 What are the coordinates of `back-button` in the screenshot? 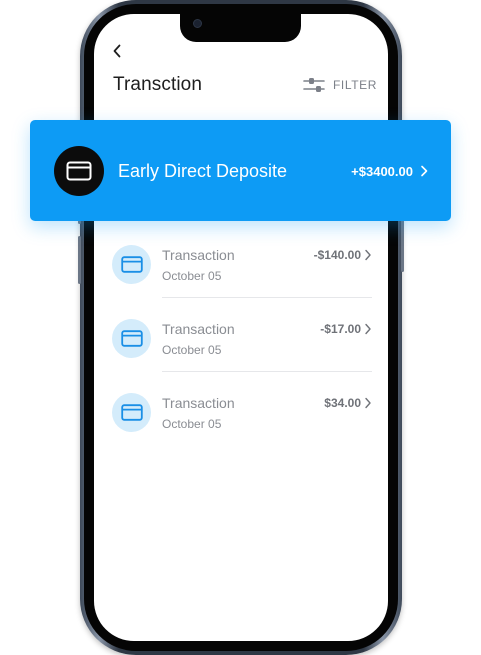 It's located at (117, 51).